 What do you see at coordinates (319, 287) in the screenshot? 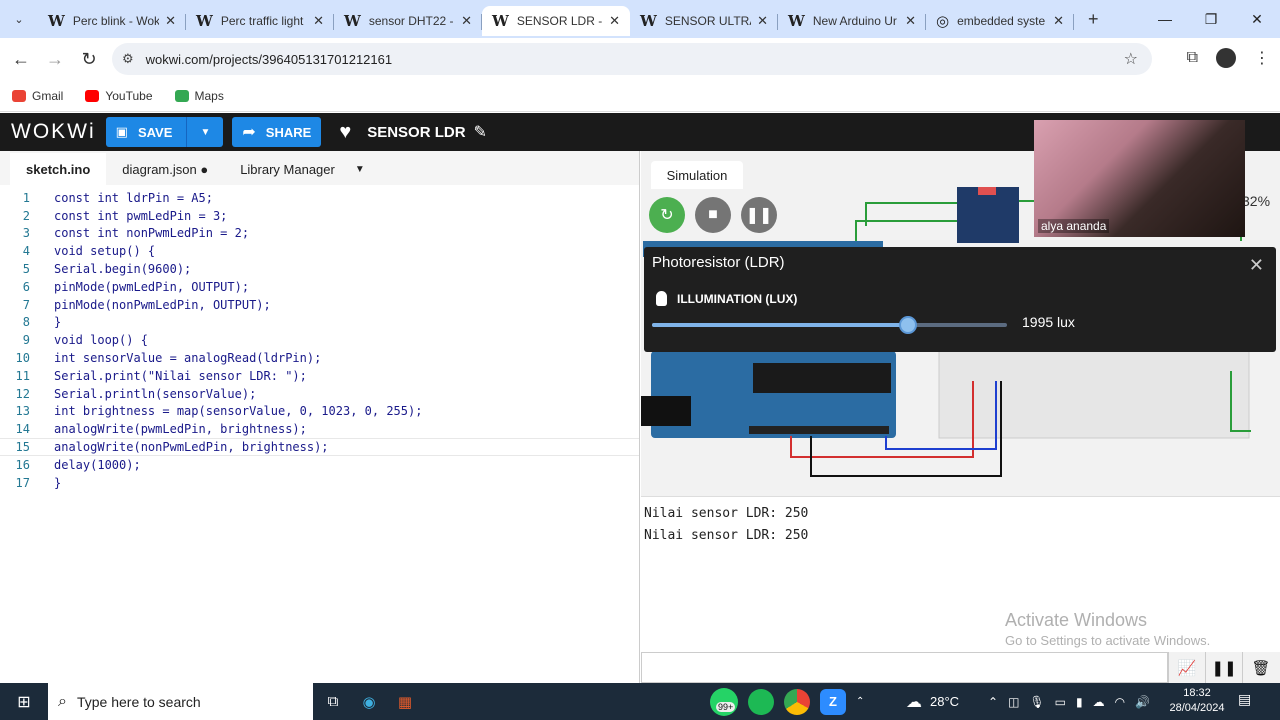
I see `code-line: 6 pinMode(pwmLedPin, OUTPUT);` at bounding box center [319, 287].